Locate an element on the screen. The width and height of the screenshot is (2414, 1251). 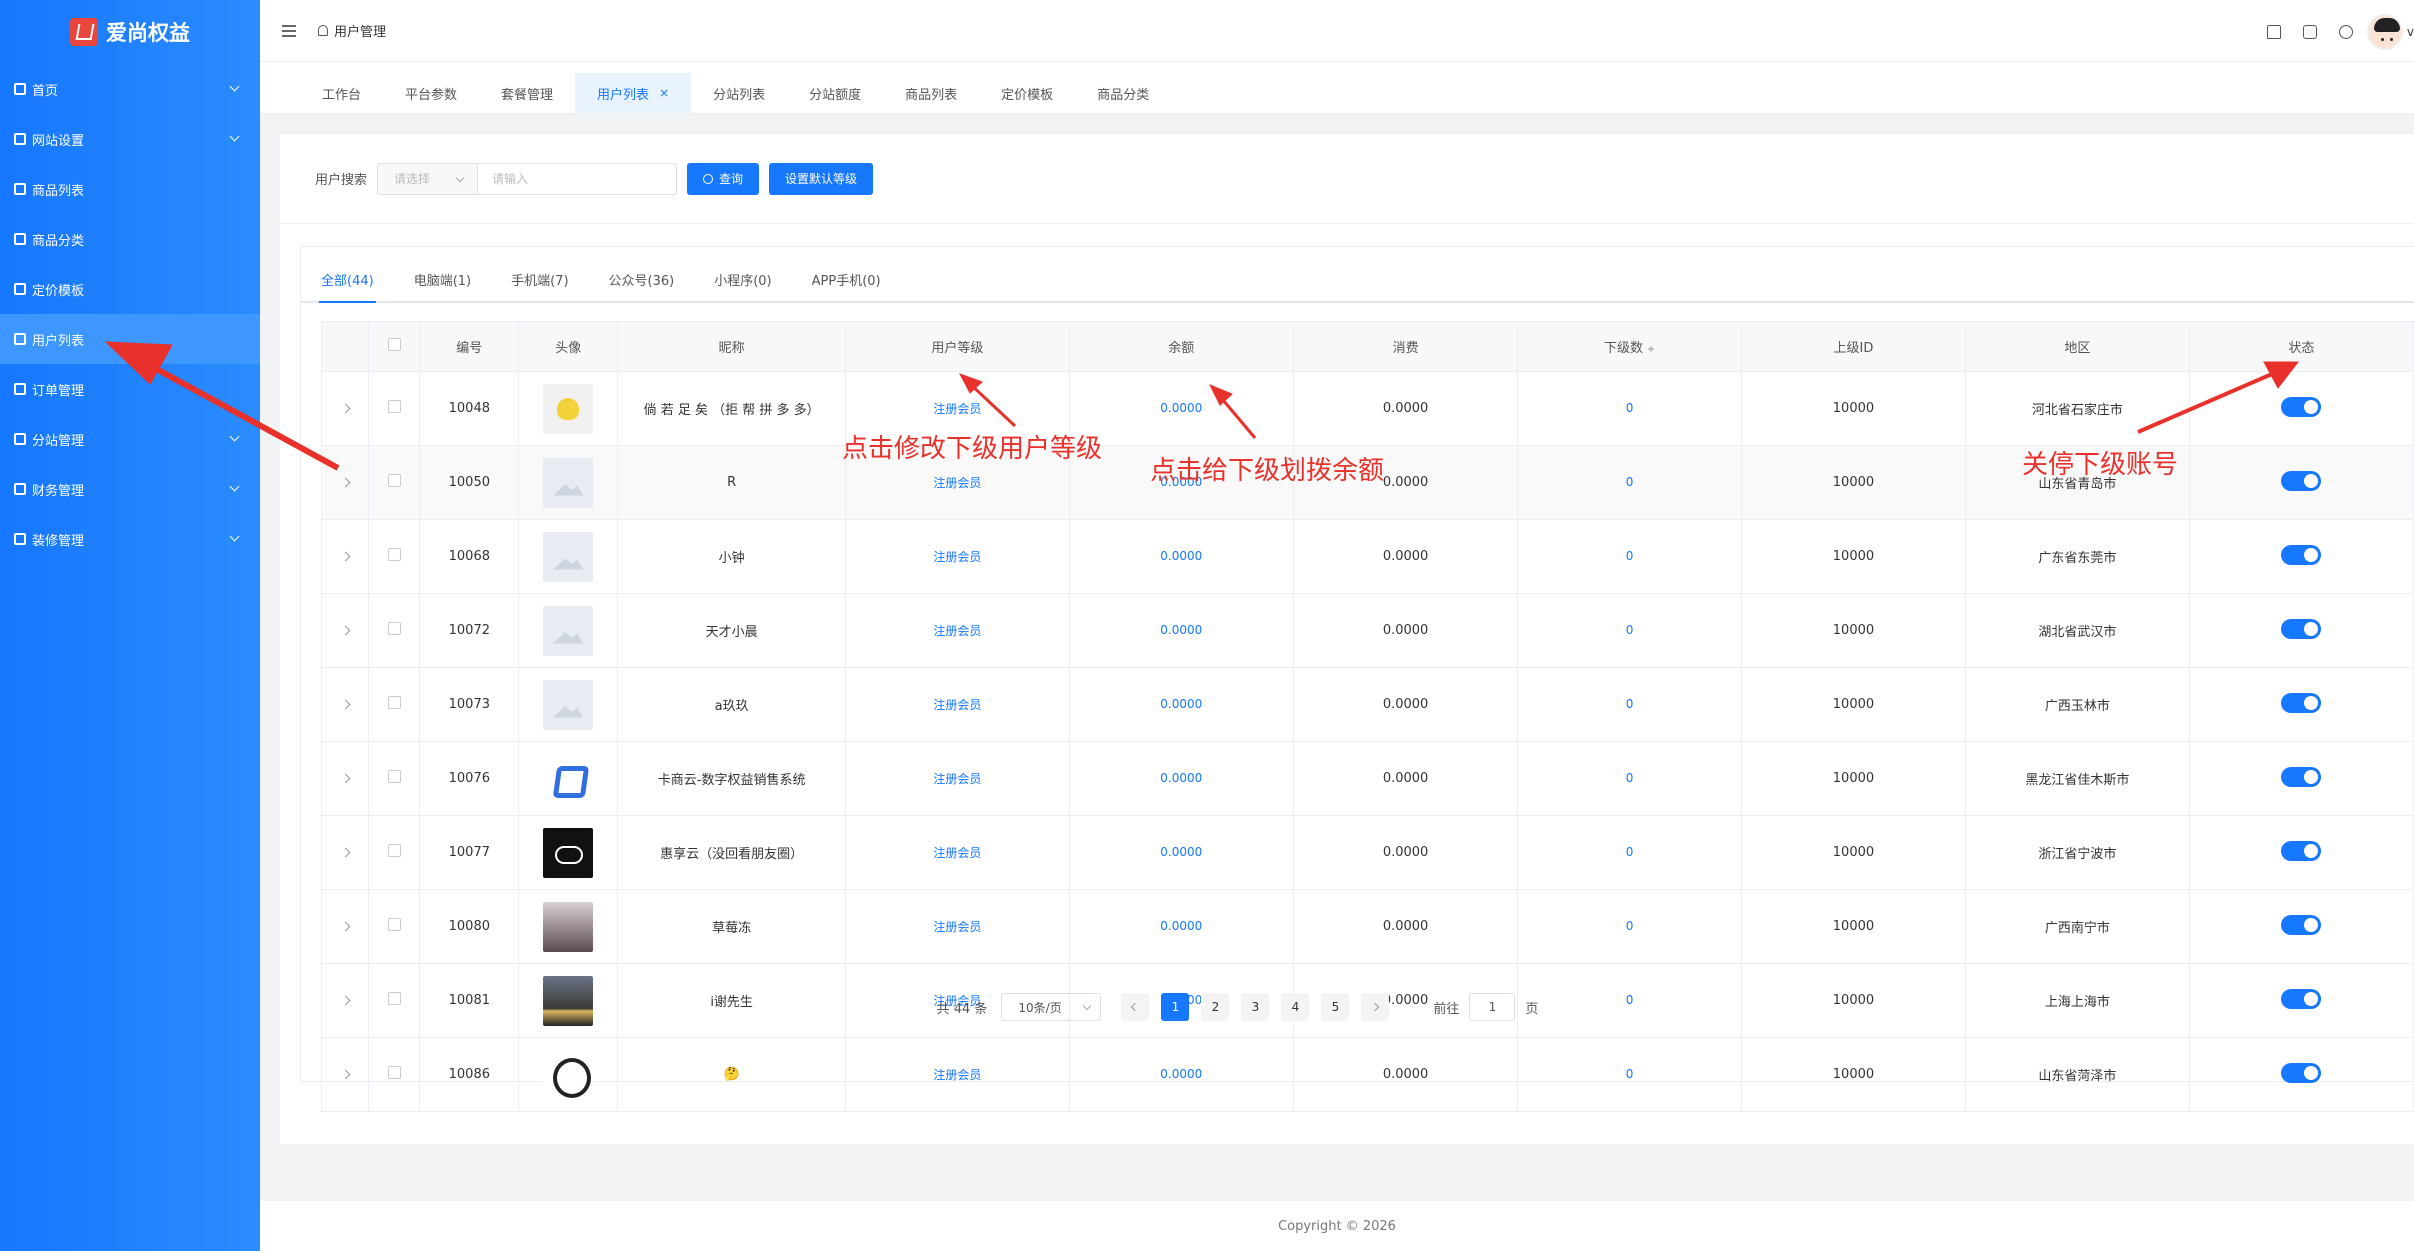
tab-5: 分站额度 is located at coordinates (835, 93).